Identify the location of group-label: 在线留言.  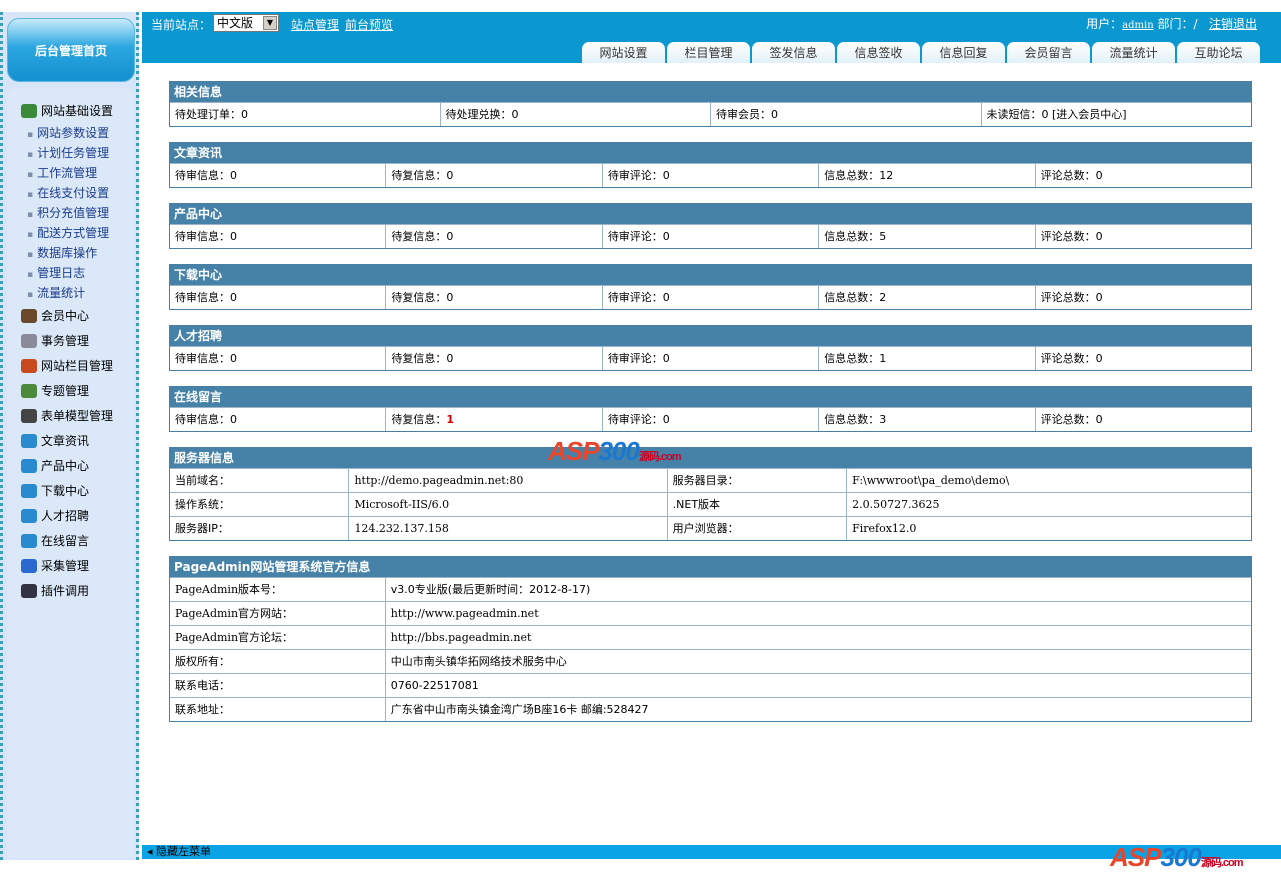
(65, 541).